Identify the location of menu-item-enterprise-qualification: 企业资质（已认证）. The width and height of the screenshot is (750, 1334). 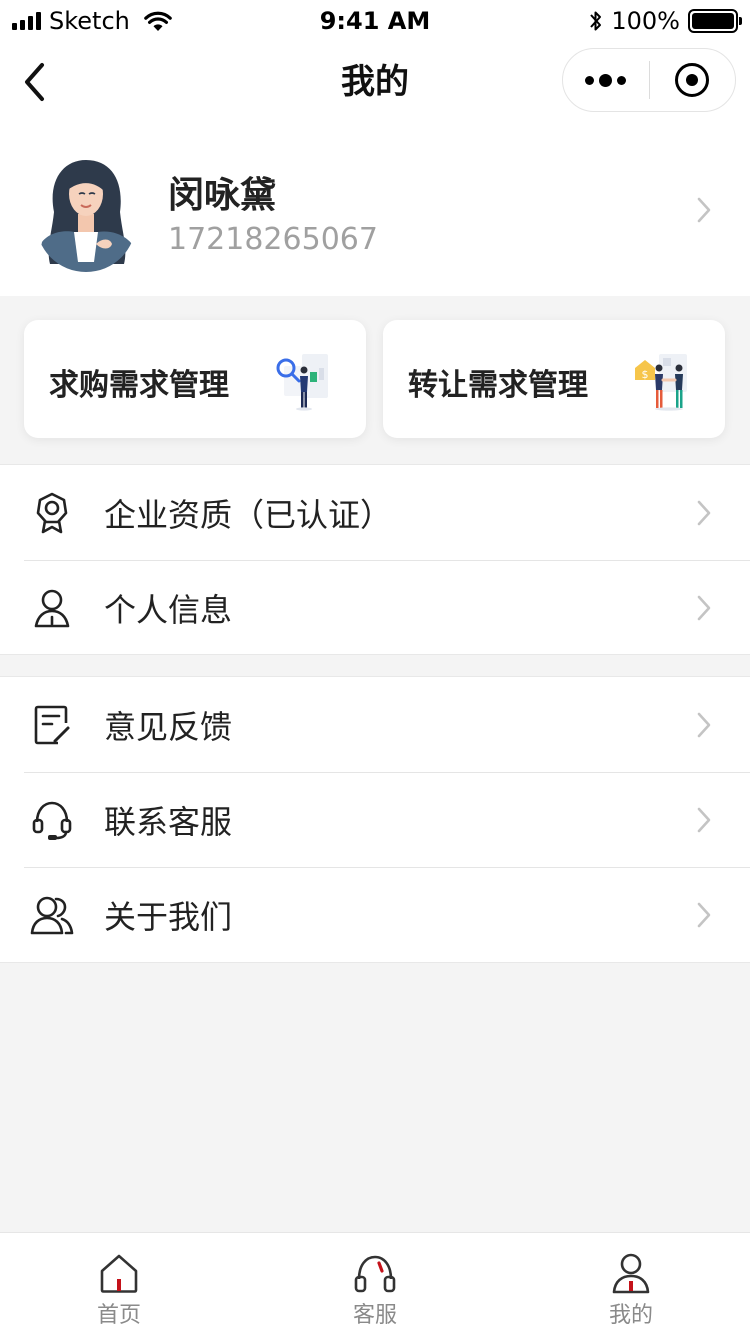
(375, 512).